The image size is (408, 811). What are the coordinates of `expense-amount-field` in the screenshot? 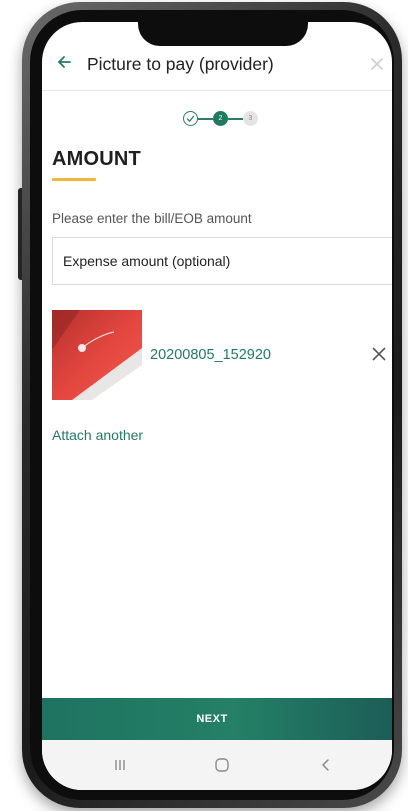 It's located at (222, 261).